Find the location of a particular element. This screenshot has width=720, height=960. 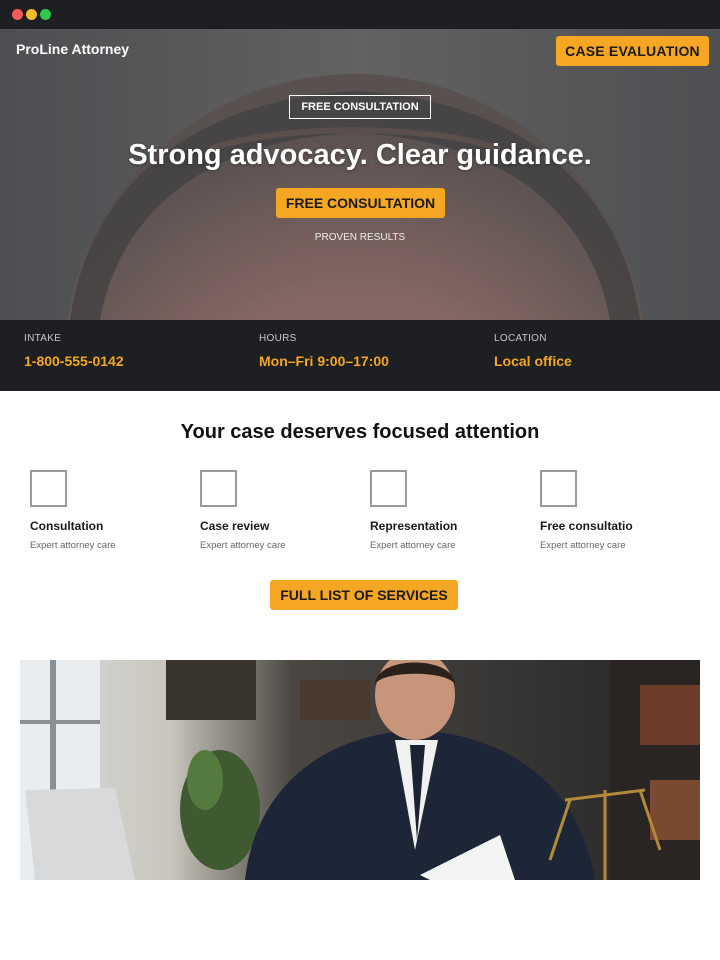

service-name: Free consultation is located at coordinates (586, 526).